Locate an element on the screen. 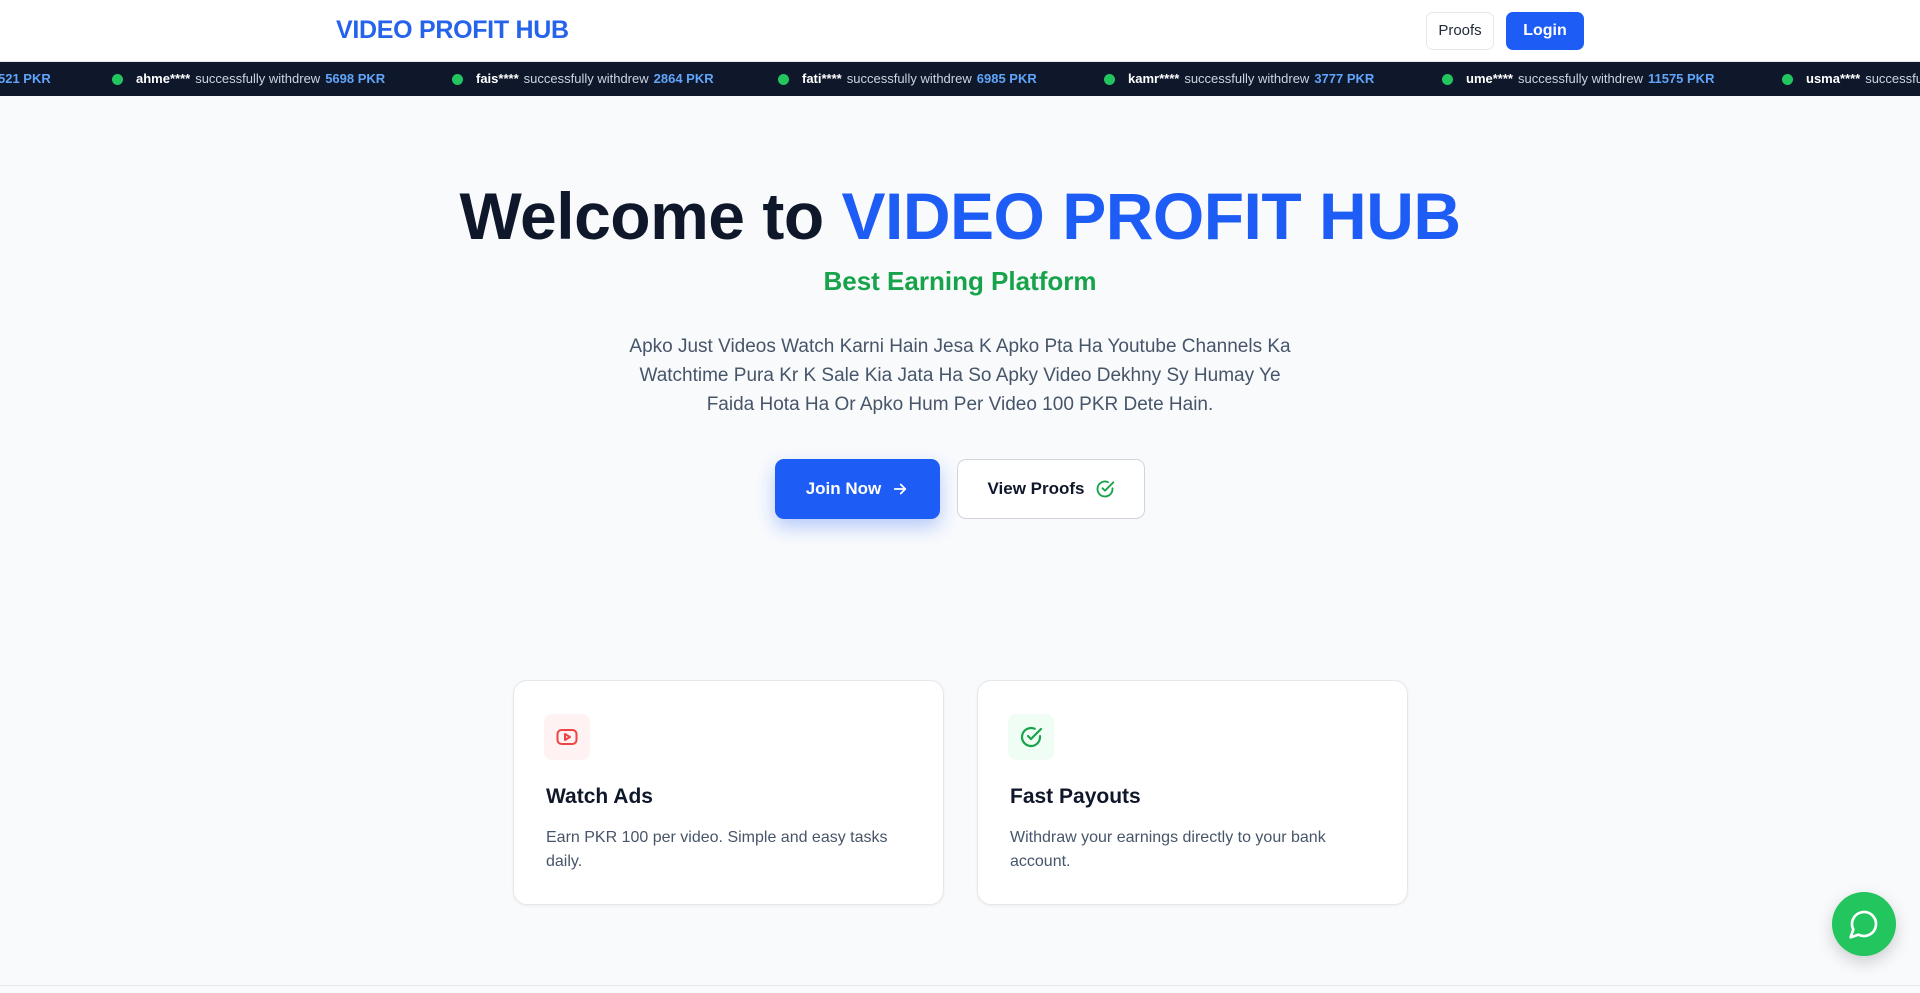  nav-login-button: Login is located at coordinates (1545, 31).